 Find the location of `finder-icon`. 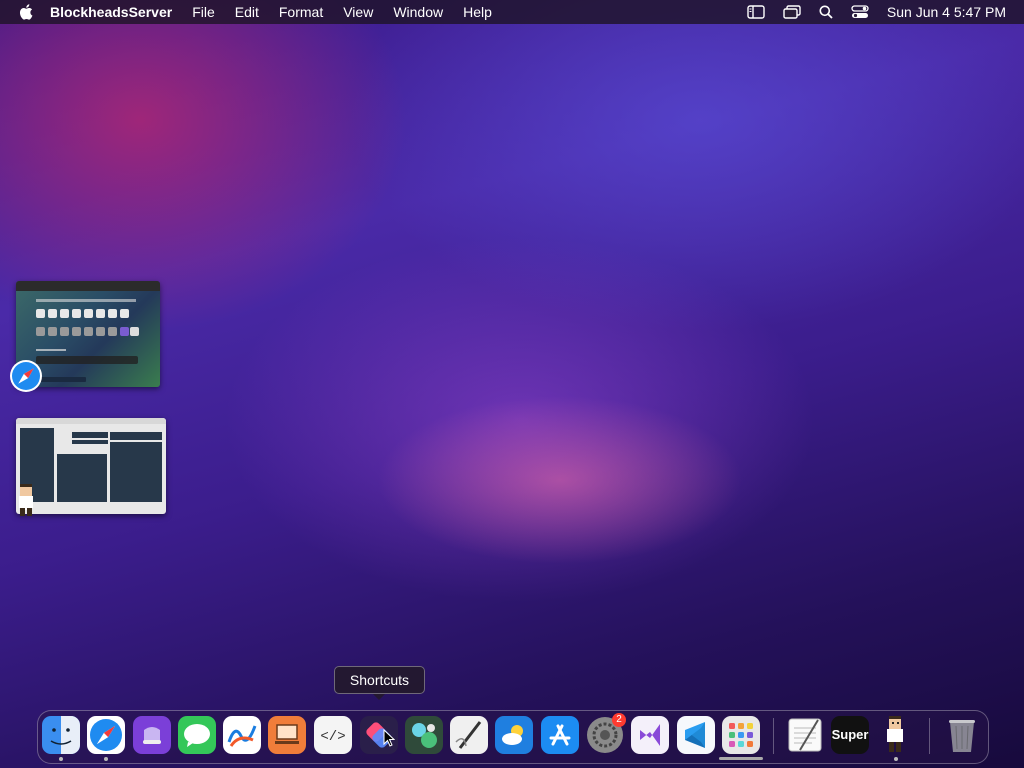

finder-icon is located at coordinates (61, 735).